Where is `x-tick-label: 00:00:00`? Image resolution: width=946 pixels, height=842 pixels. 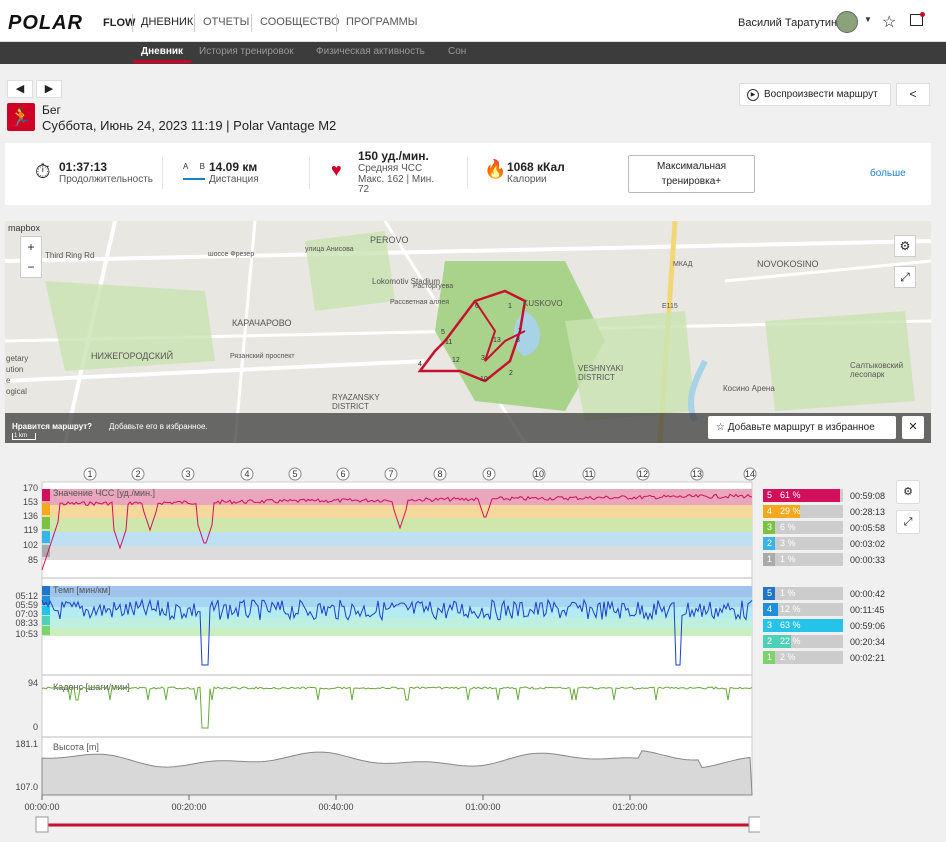 x-tick-label: 00:00:00 is located at coordinates (41, 807).